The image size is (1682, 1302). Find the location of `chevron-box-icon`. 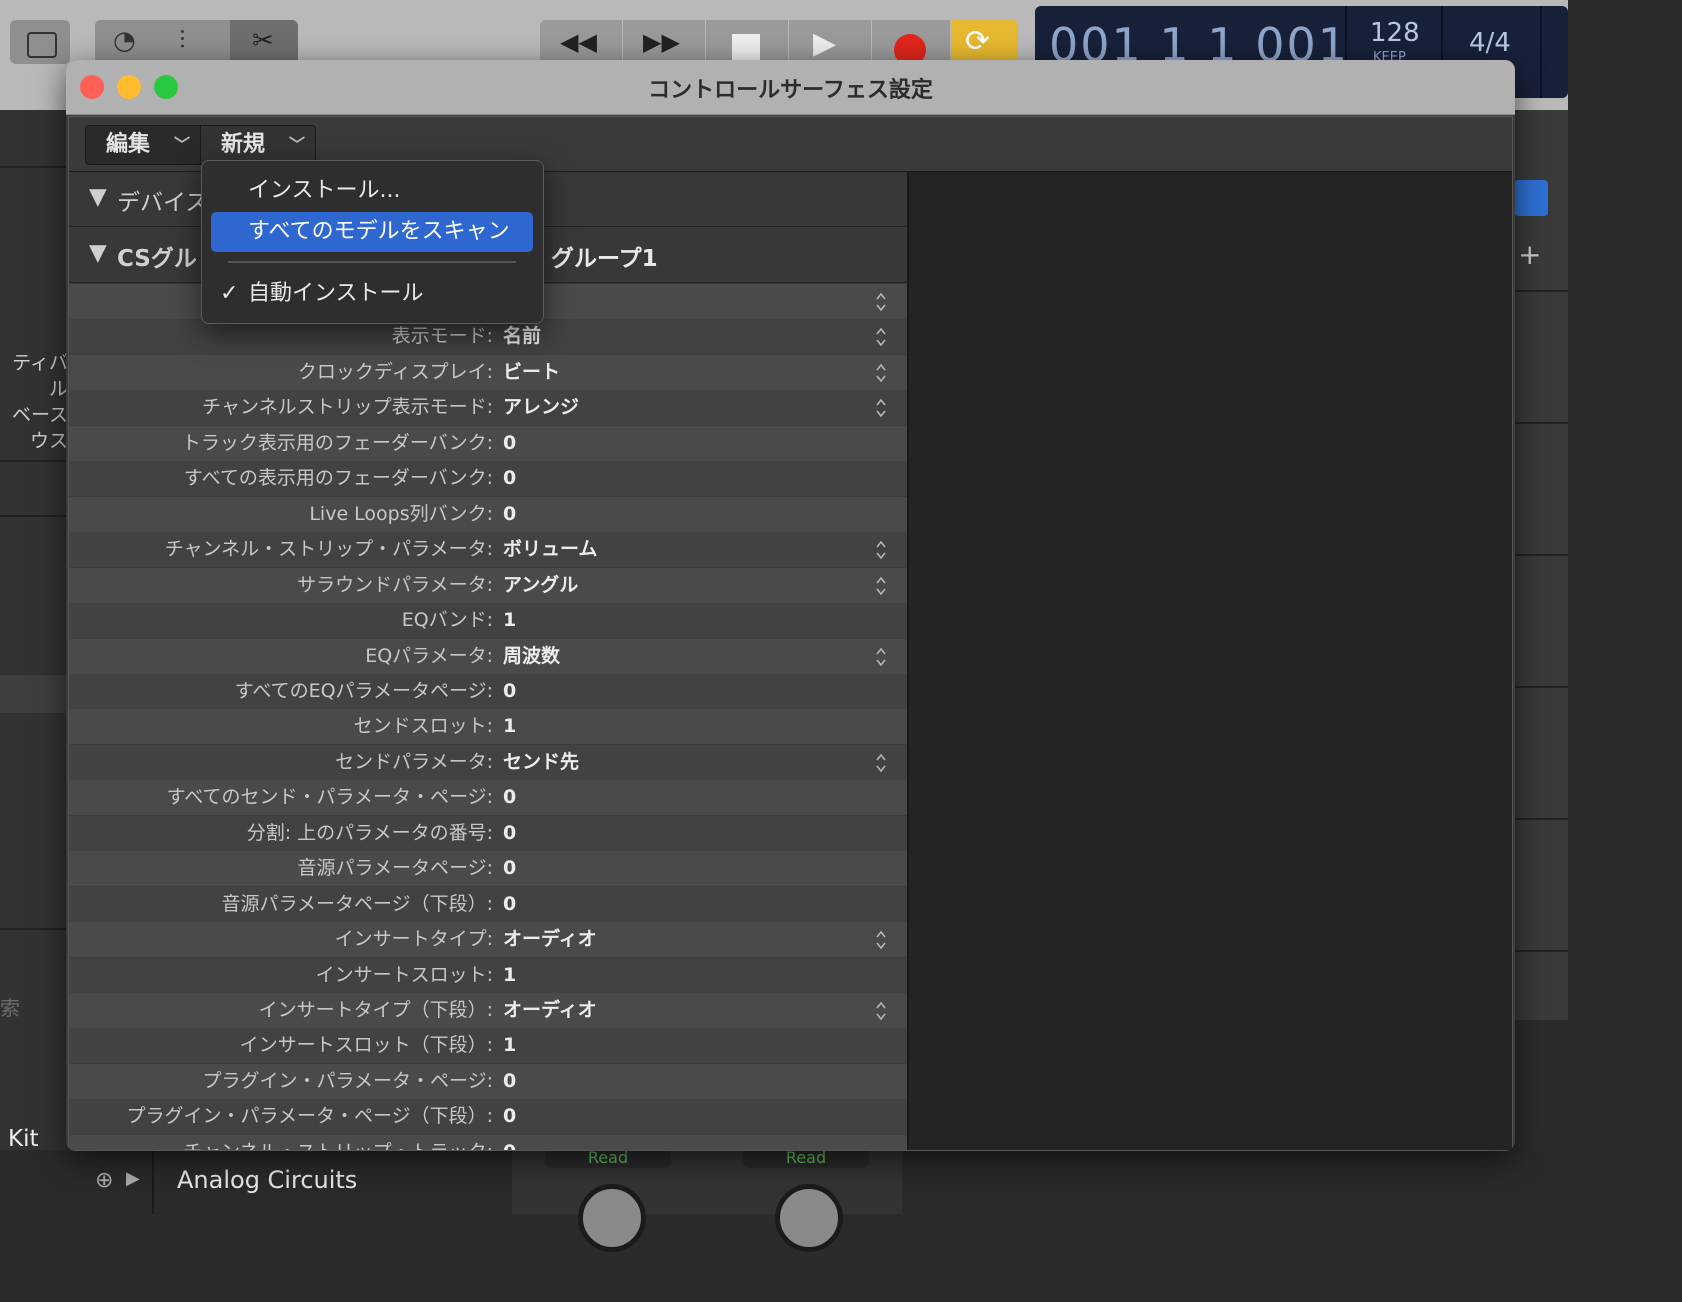

chevron-box-icon is located at coordinates (42, 45).